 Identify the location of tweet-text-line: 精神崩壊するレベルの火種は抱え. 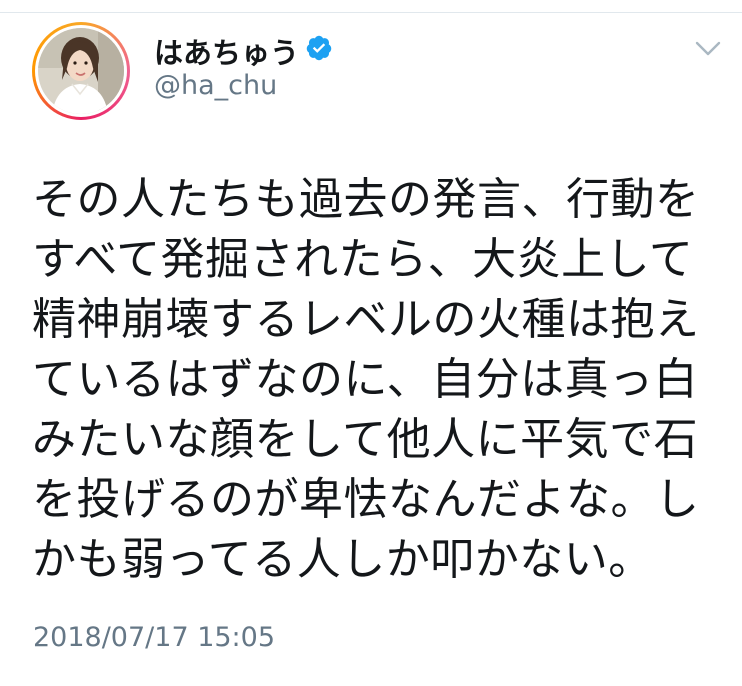
(366, 319).